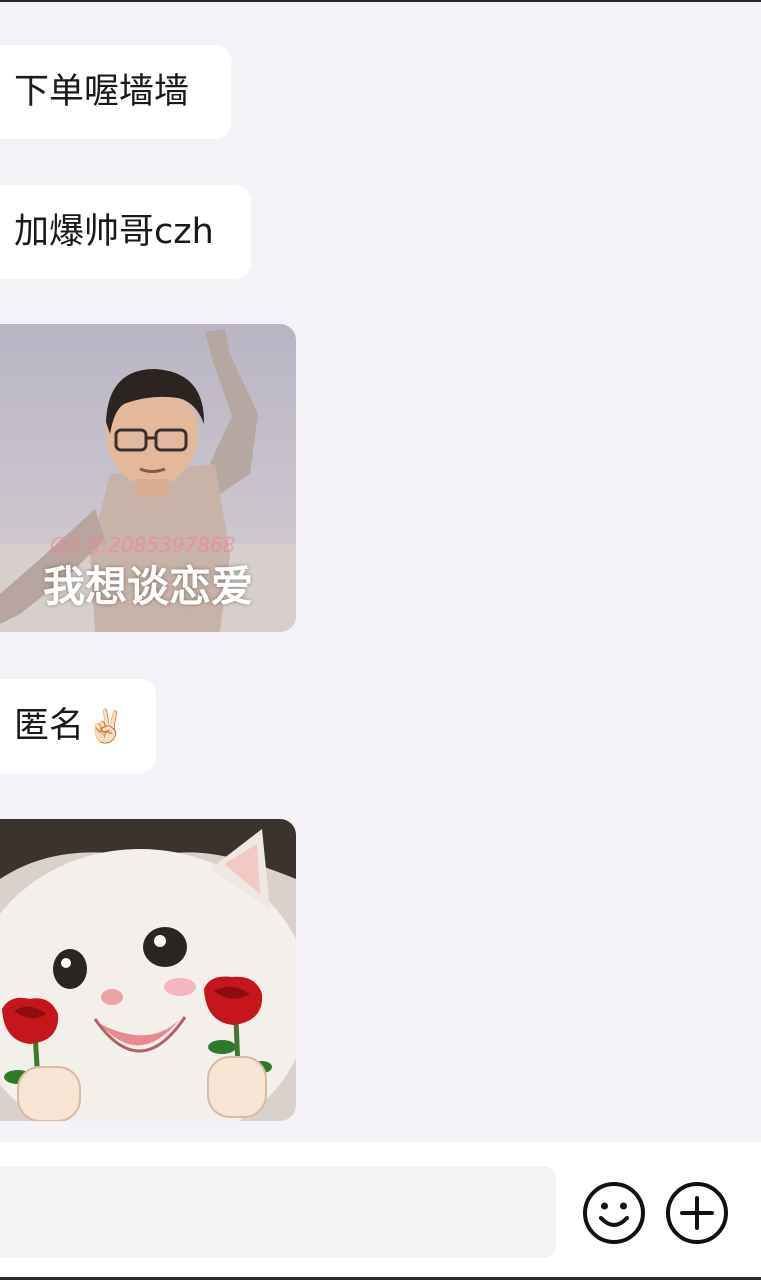  Describe the element at coordinates (49, 725) in the screenshot. I see `message-text: 匿名` at that location.